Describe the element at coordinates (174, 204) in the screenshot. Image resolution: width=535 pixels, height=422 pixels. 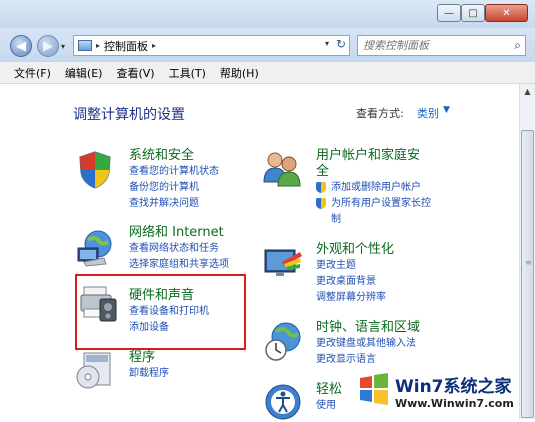
I see `category-link: 查找并解决问题` at that location.